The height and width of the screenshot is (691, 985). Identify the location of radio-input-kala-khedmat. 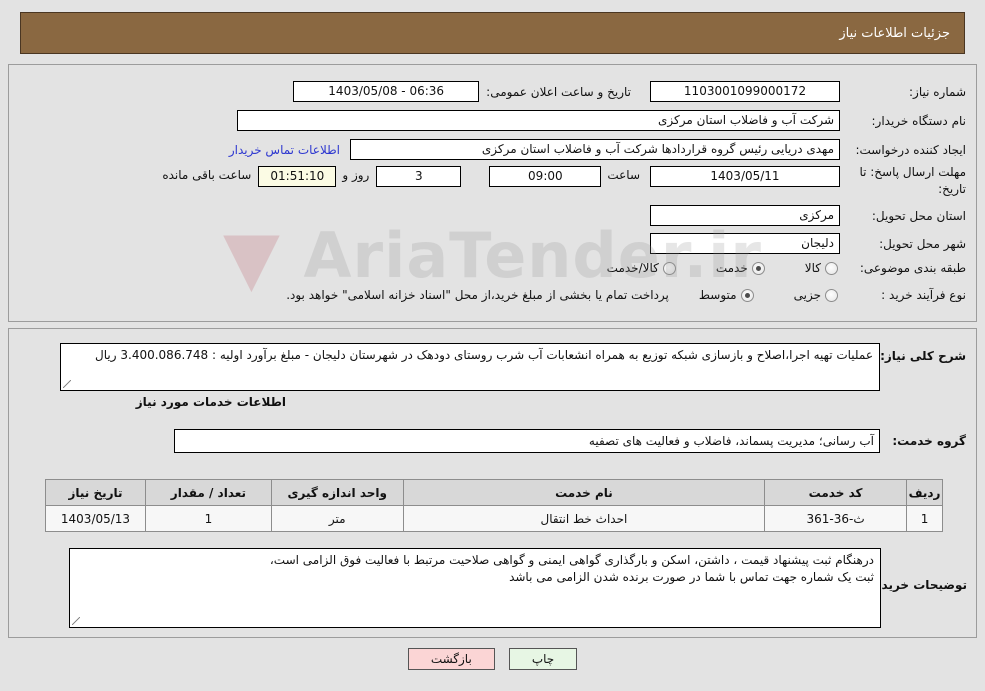
(669, 268).